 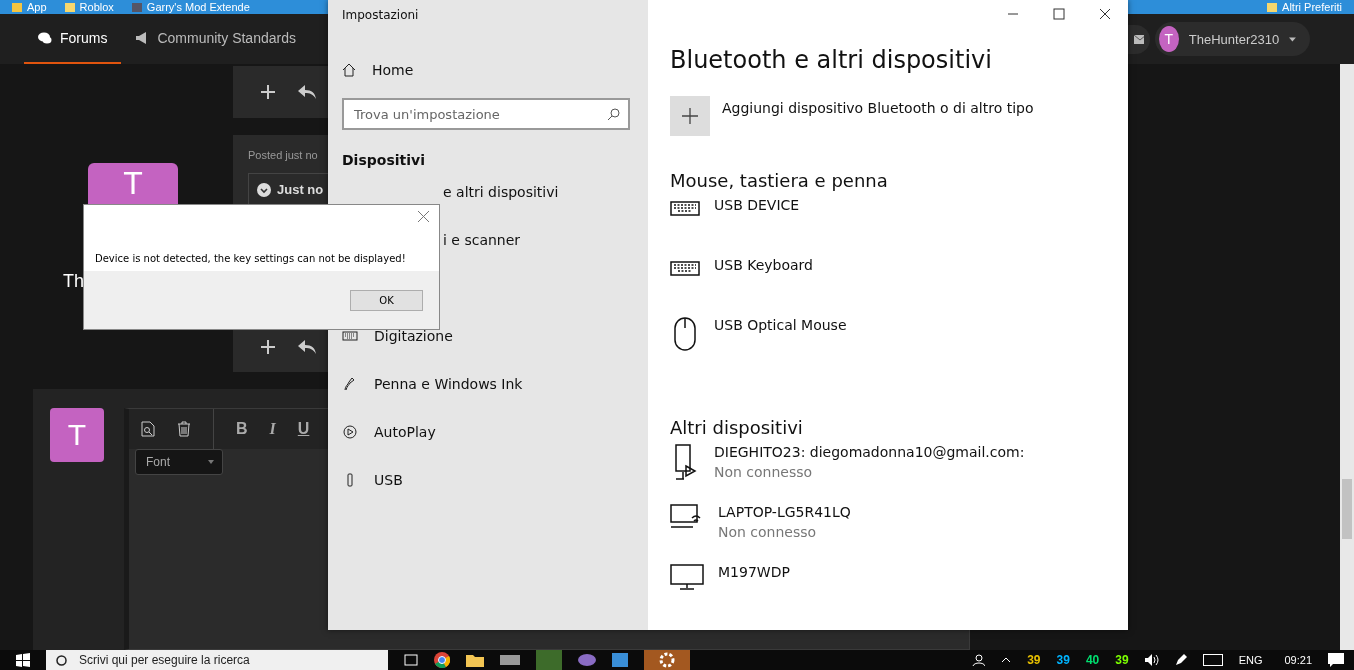 I want to click on nav-item: AutoPlay, so click(x=495, y=432).